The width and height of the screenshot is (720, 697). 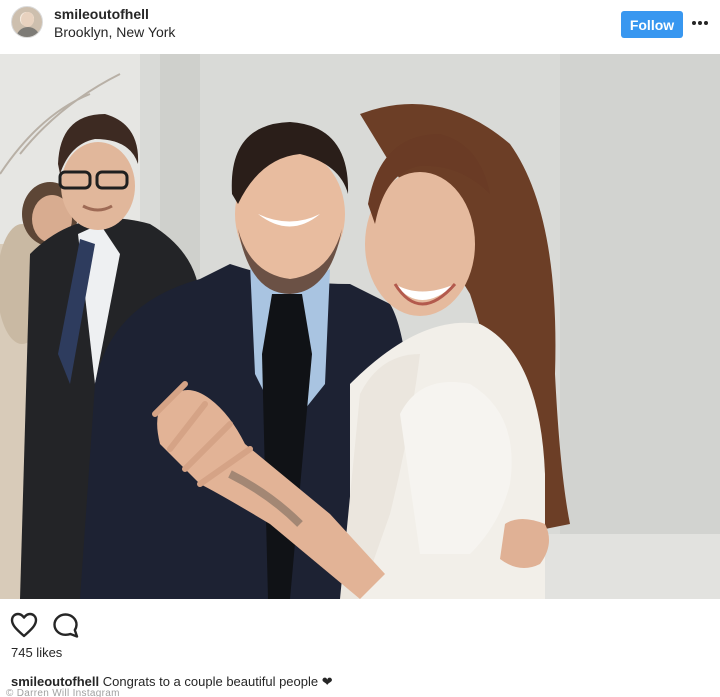 What do you see at coordinates (327, 681) in the screenshot?
I see `heart-emoji-icon: ❤` at bounding box center [327, 681].